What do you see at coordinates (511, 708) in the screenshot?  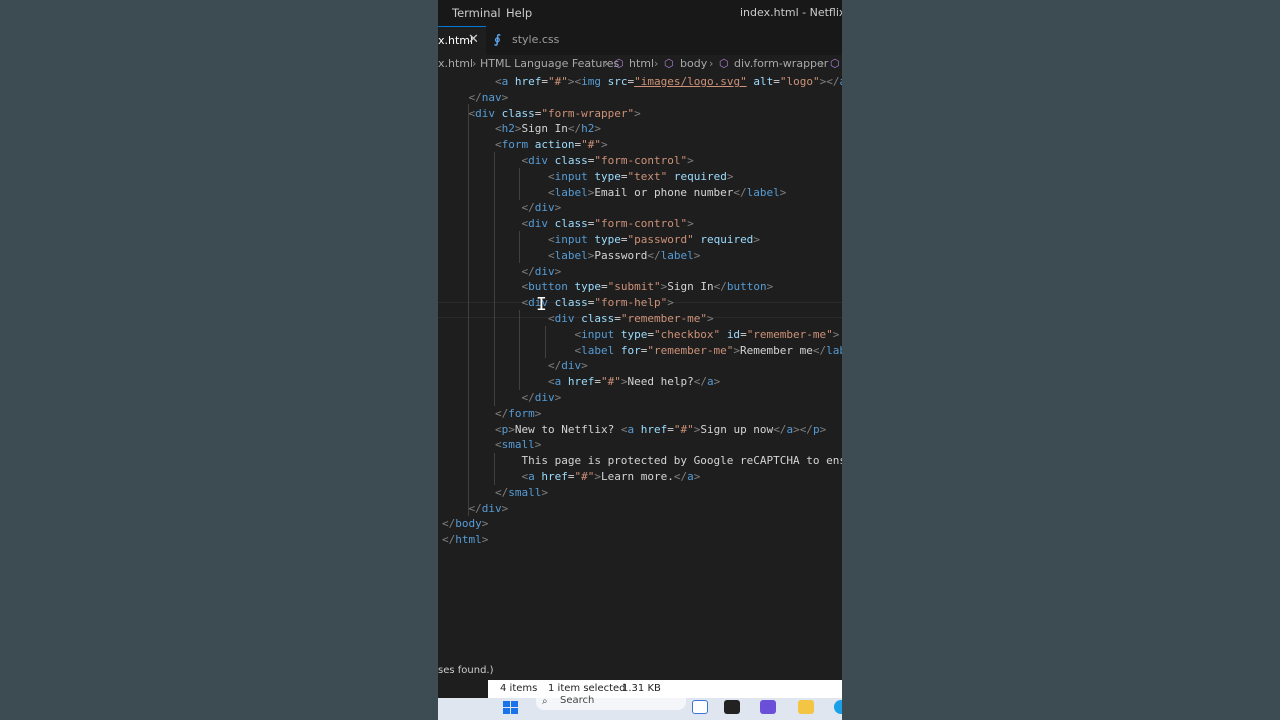 I see `windows-start-icon` at bounding box center [511, 708].